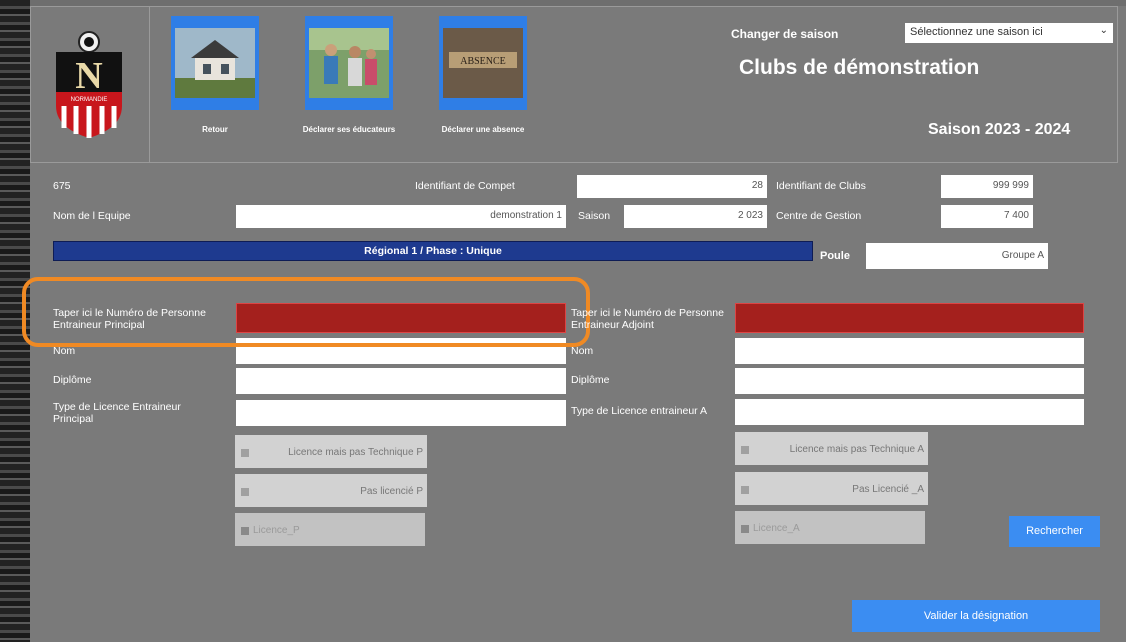 This screenshot has width=1126, height=642. I want to click on season-switch-label: Changer de saison, so click(785, 34).